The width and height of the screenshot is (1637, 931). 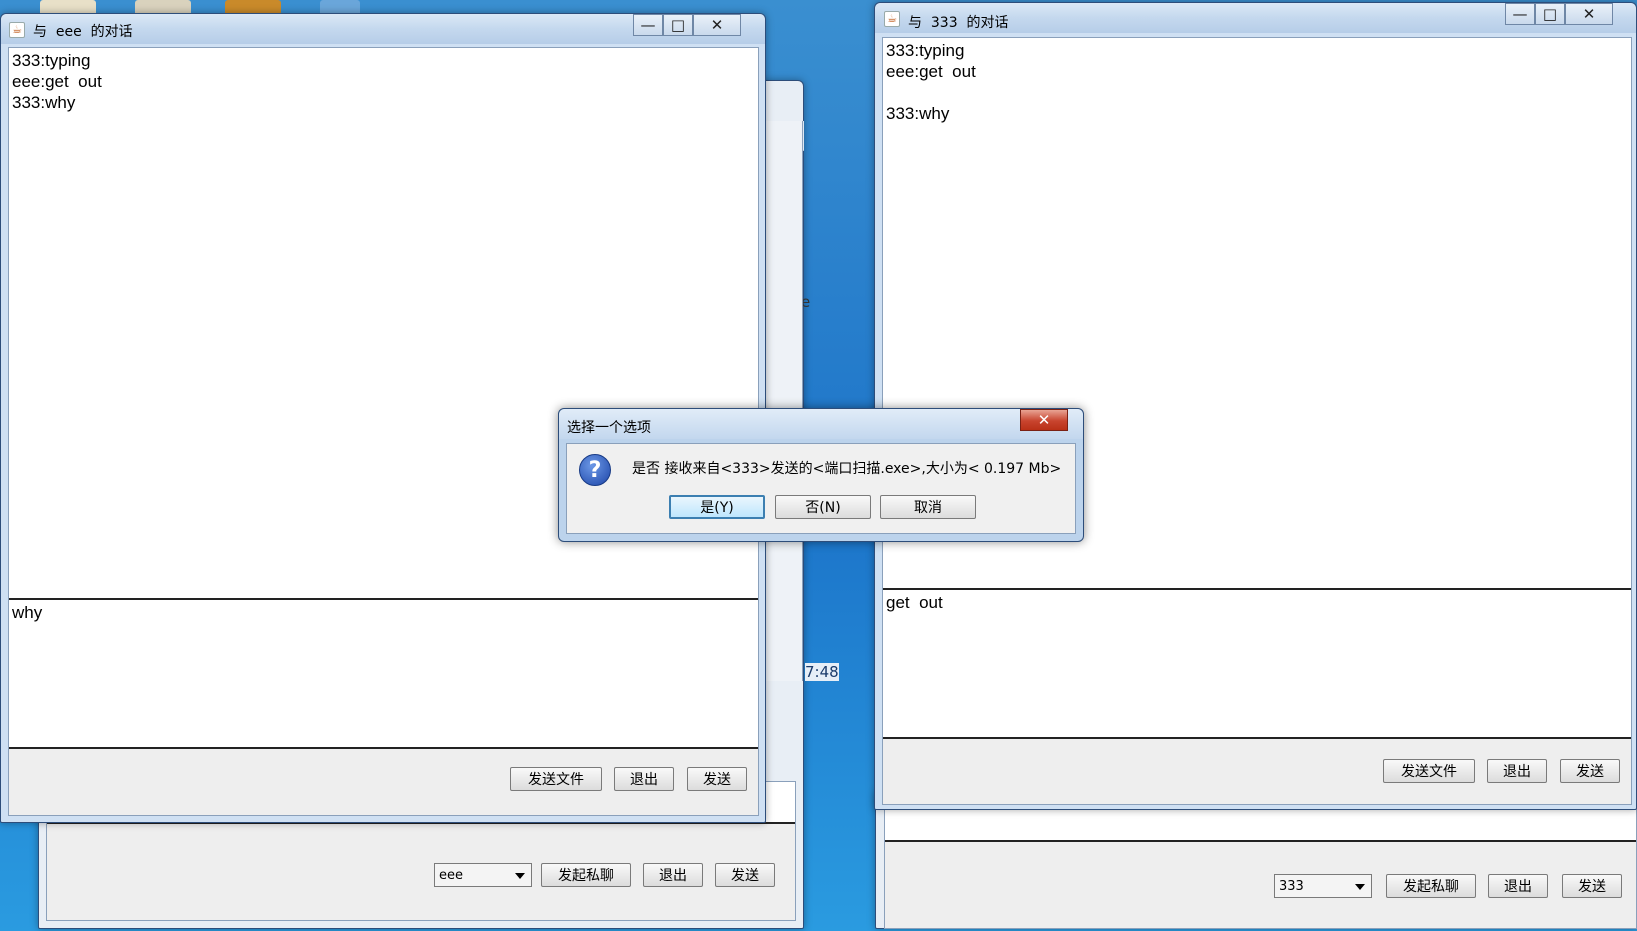 I want to click on user-select-value-right: 333, so click(x=1291, y=886).